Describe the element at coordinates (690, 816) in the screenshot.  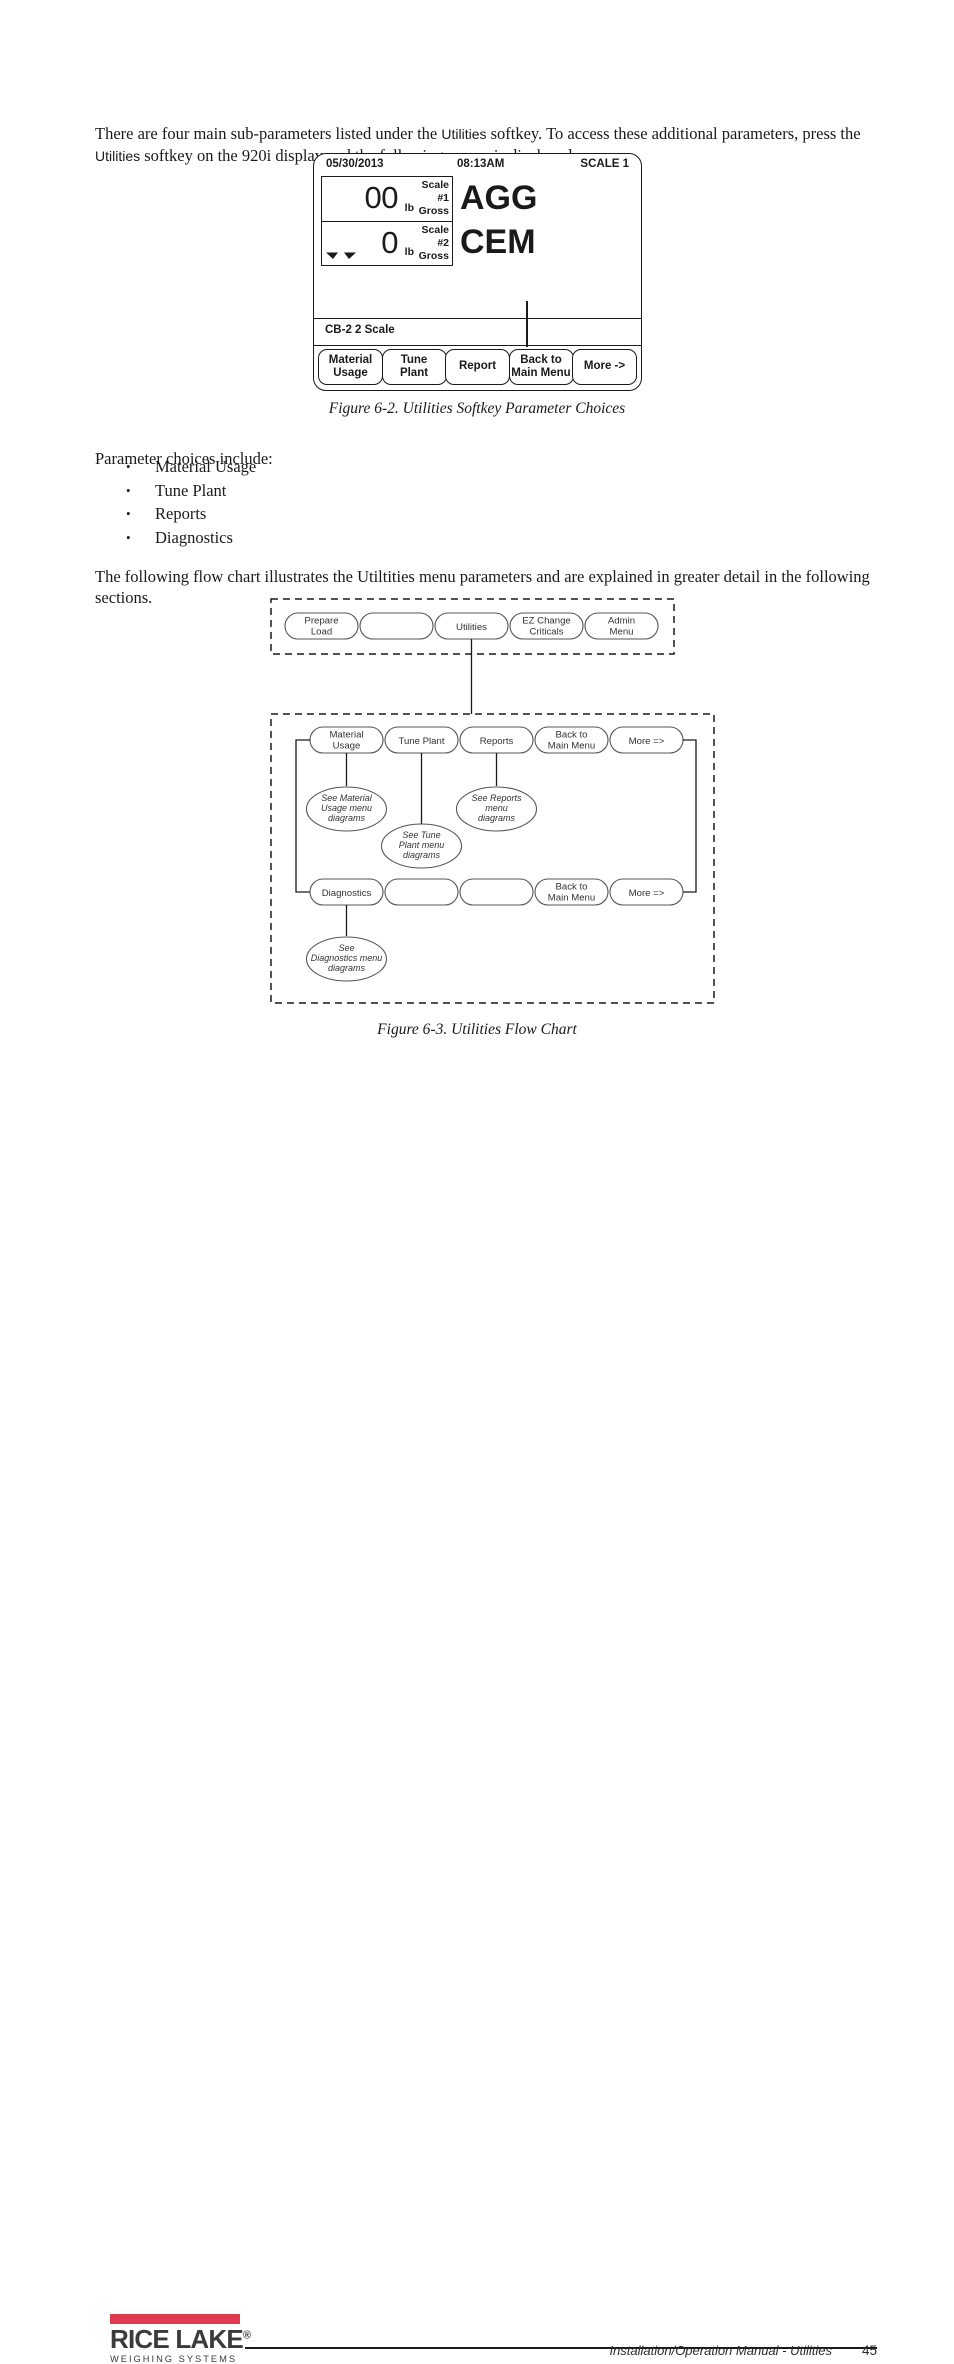
I see `connector-row1-more-to-row2` at that location.